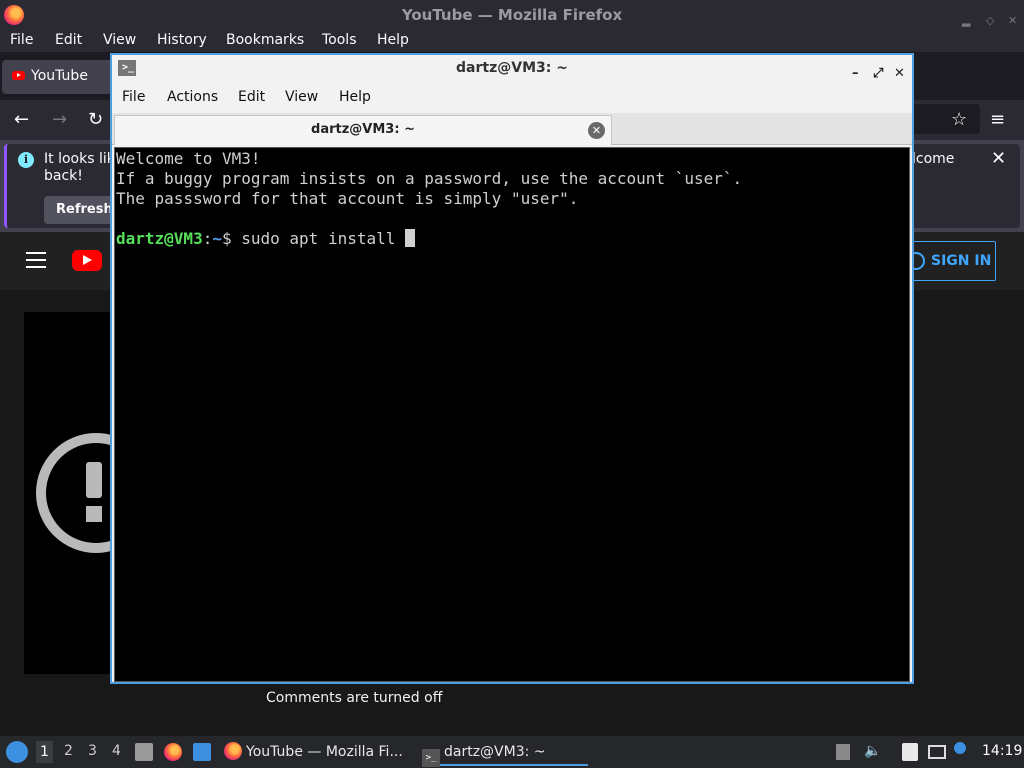 The width and height of the screenshot is (1024, 768). I want to click on forward-icon: →, so click(59, 119).